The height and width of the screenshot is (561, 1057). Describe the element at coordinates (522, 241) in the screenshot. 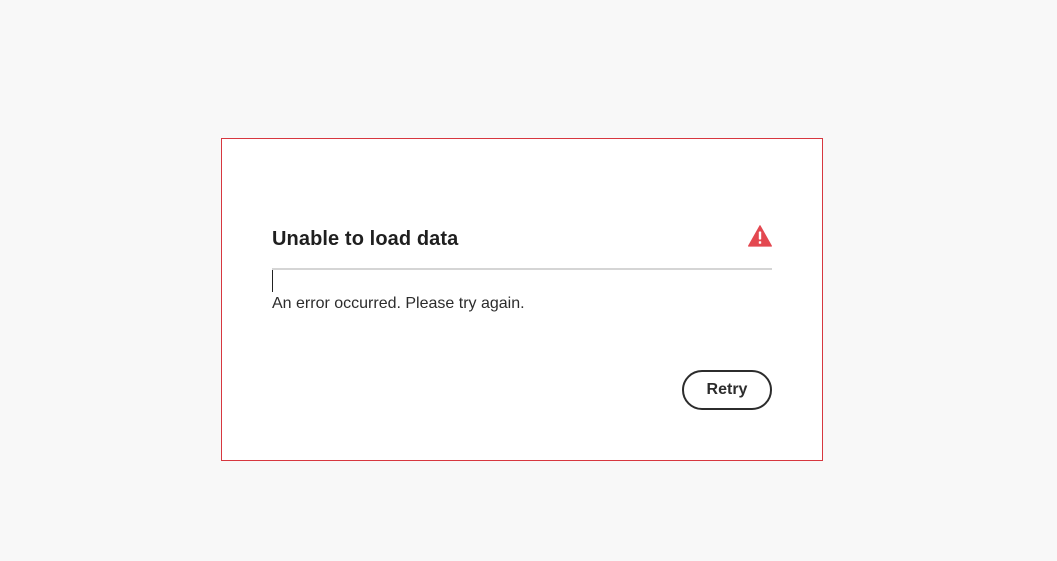

I see `dialog-header: Unable to load data` at that location.